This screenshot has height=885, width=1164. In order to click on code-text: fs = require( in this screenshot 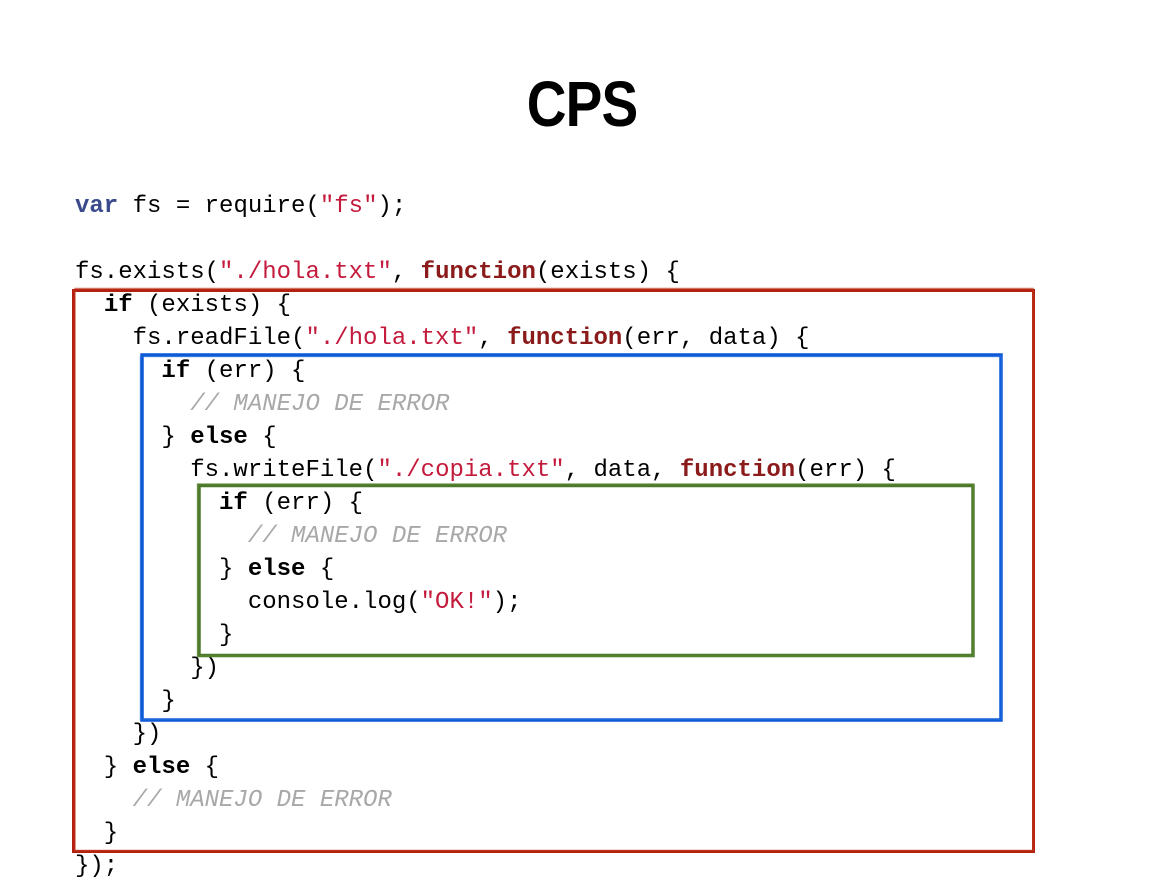, I will do `click(219, 206)`.